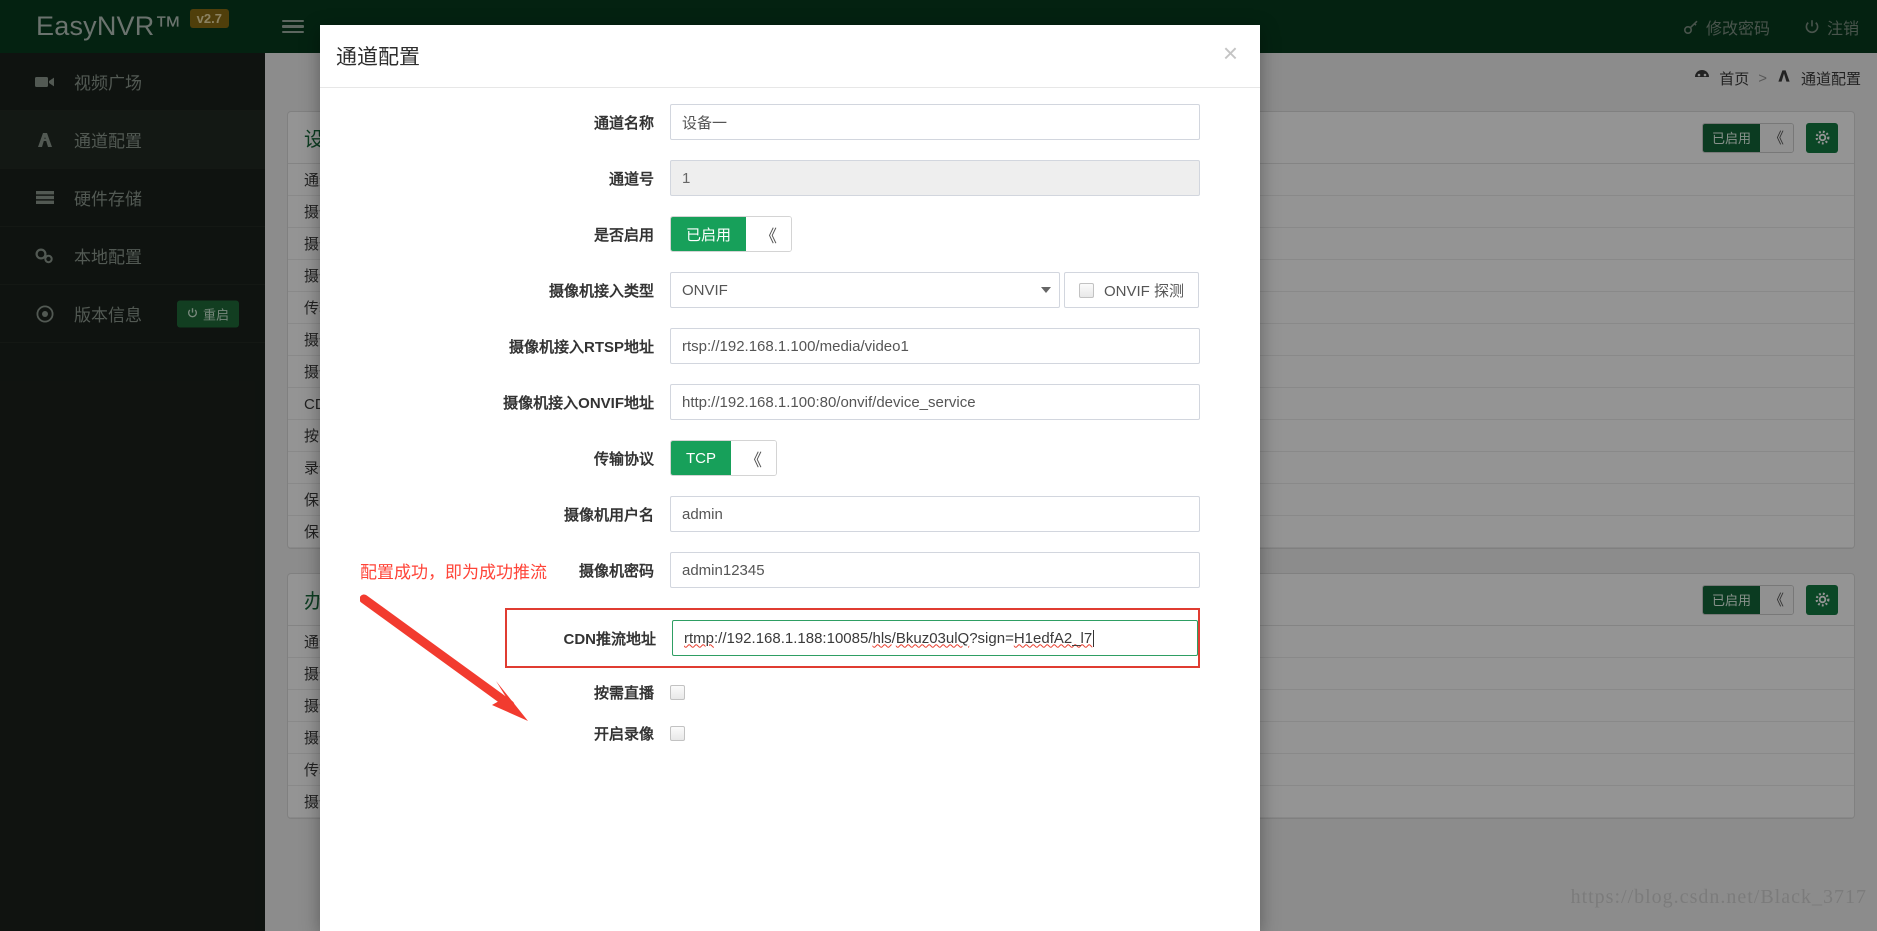 The height and width of the screenshot is (931, 1877). I want to click on rtsp-url-label: 摄像机接入RTSP地址, so click(581, 347).